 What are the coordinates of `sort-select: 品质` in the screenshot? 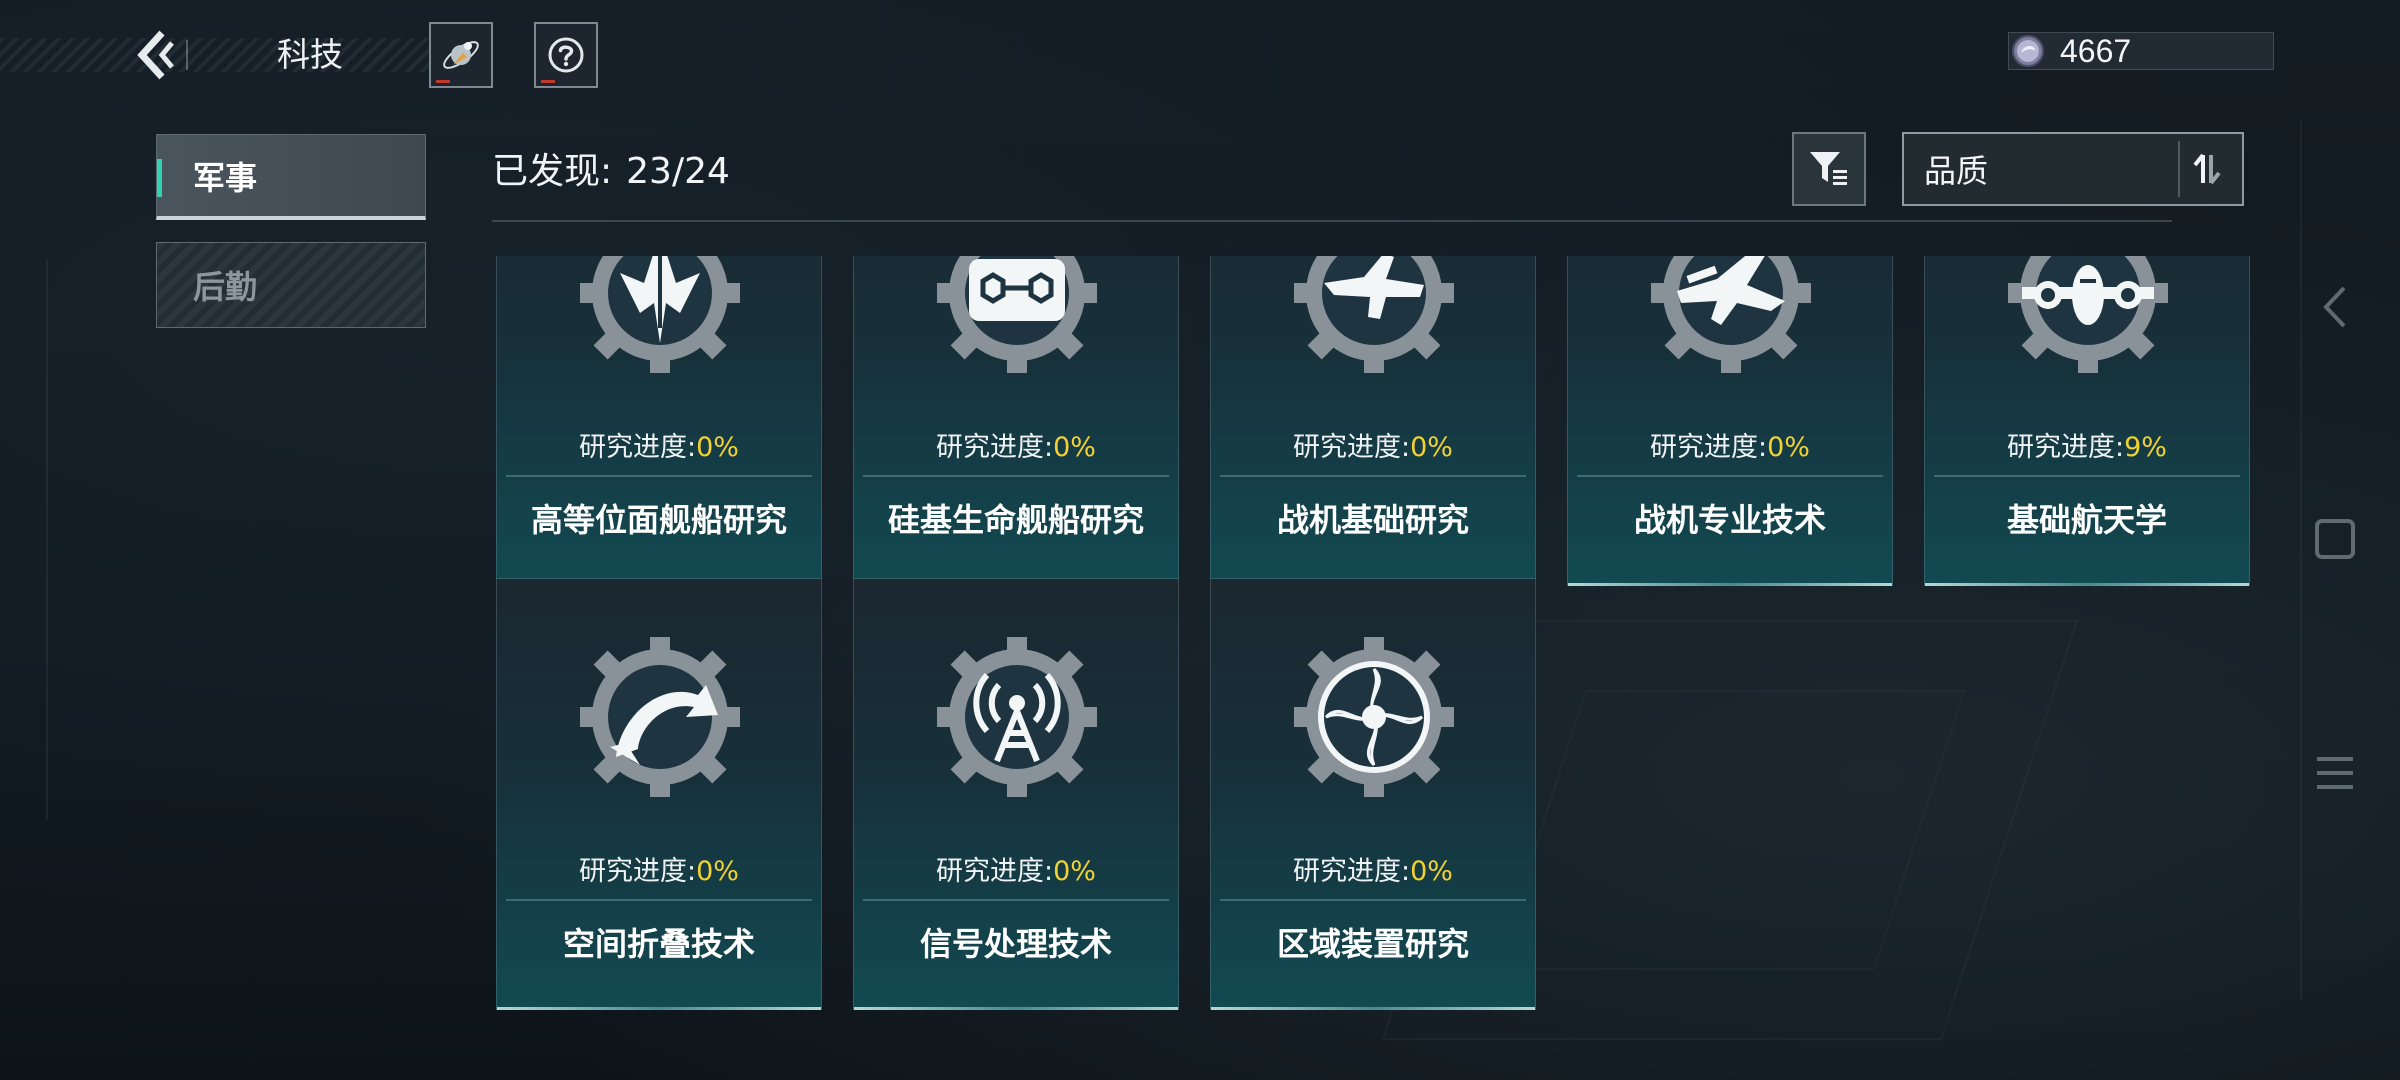 It's located at (2073, 169).